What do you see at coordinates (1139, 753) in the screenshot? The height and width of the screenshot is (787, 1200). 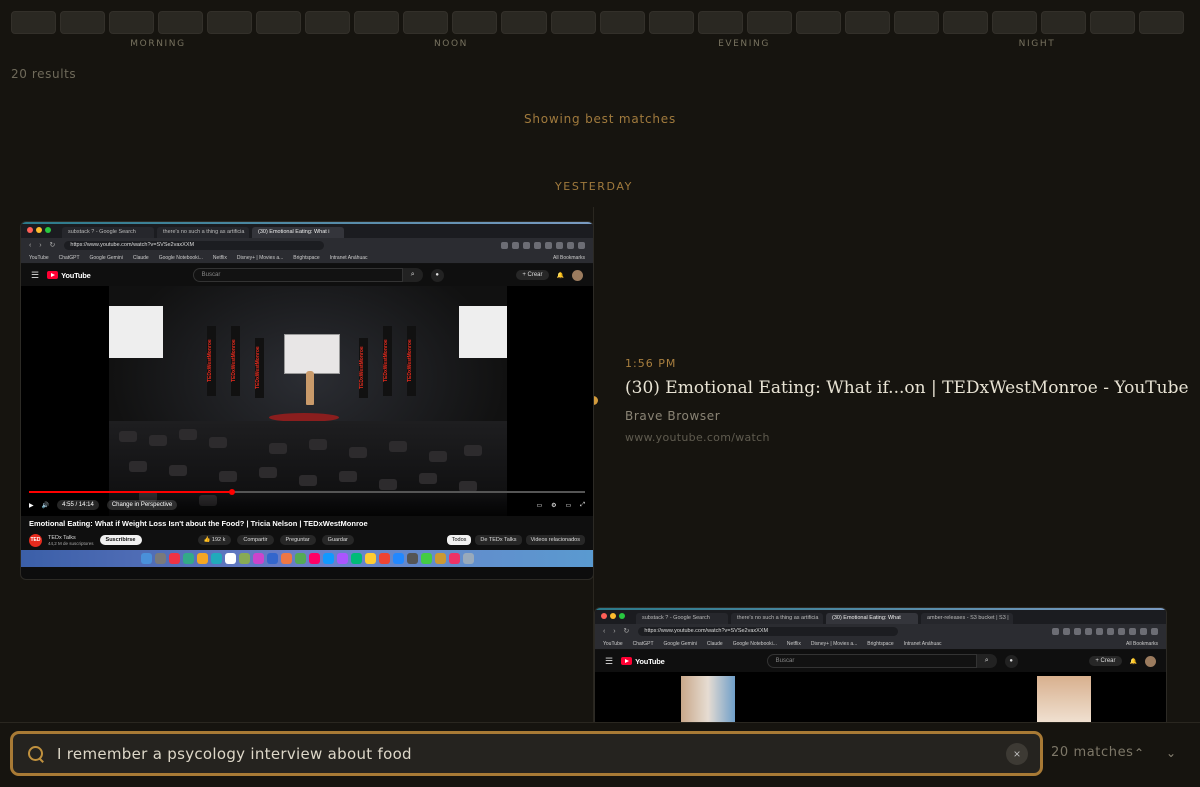 I see `previous-match-button: ⌃` at bounding box center [1139, 753].